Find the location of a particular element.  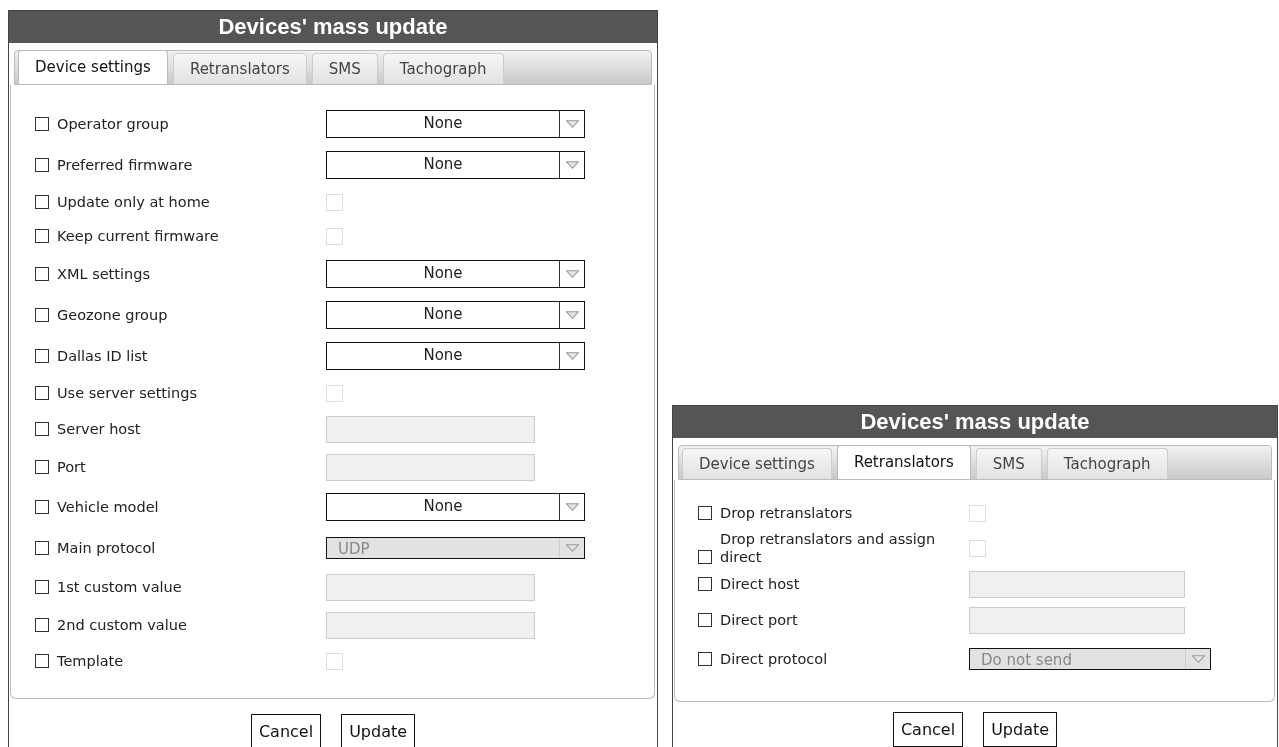

field-label: Server host is located at coordinates (99, 429).